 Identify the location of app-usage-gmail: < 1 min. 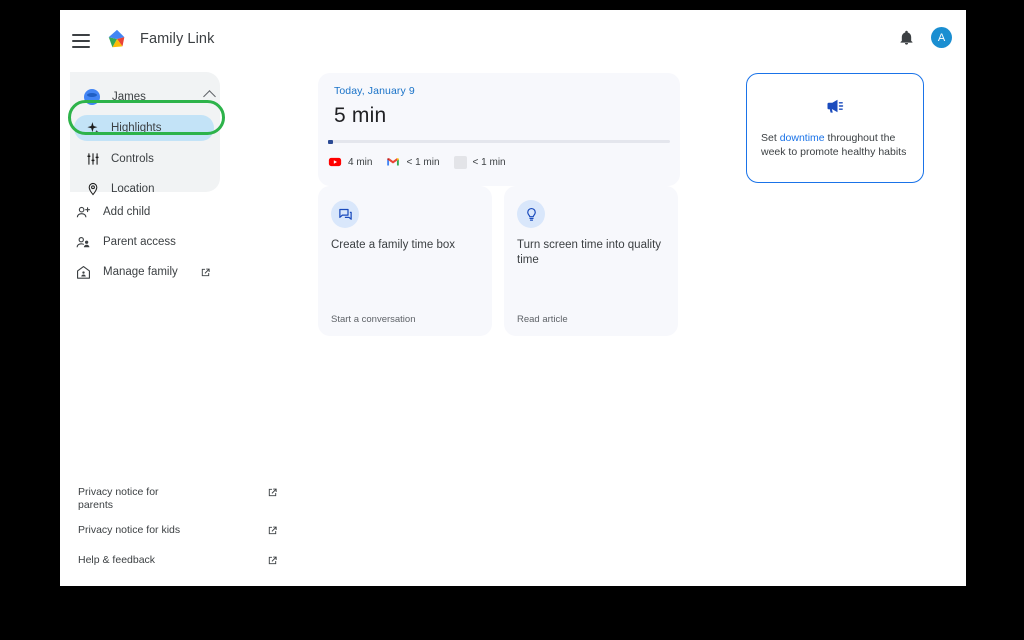
(413, 162).